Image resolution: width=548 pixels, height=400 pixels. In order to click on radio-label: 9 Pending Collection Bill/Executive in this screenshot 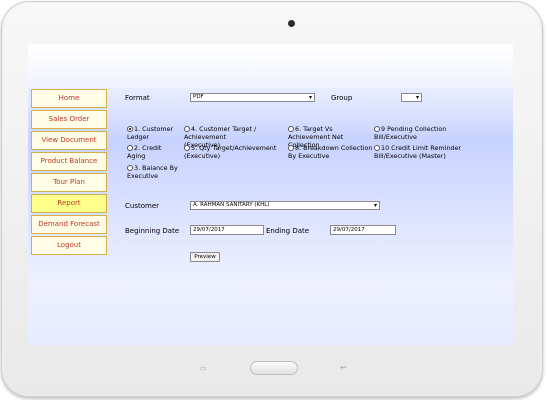, I will do `click(410, 133)`.